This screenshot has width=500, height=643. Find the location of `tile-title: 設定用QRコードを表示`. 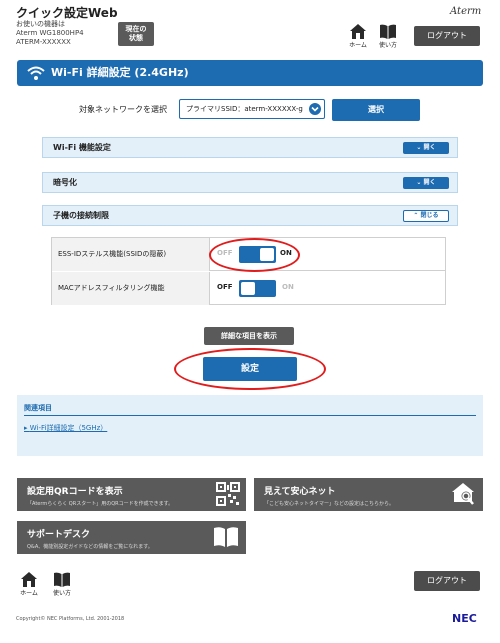

tile-title: 設定用QRコードを表示 is located at coordinates (75, 492).